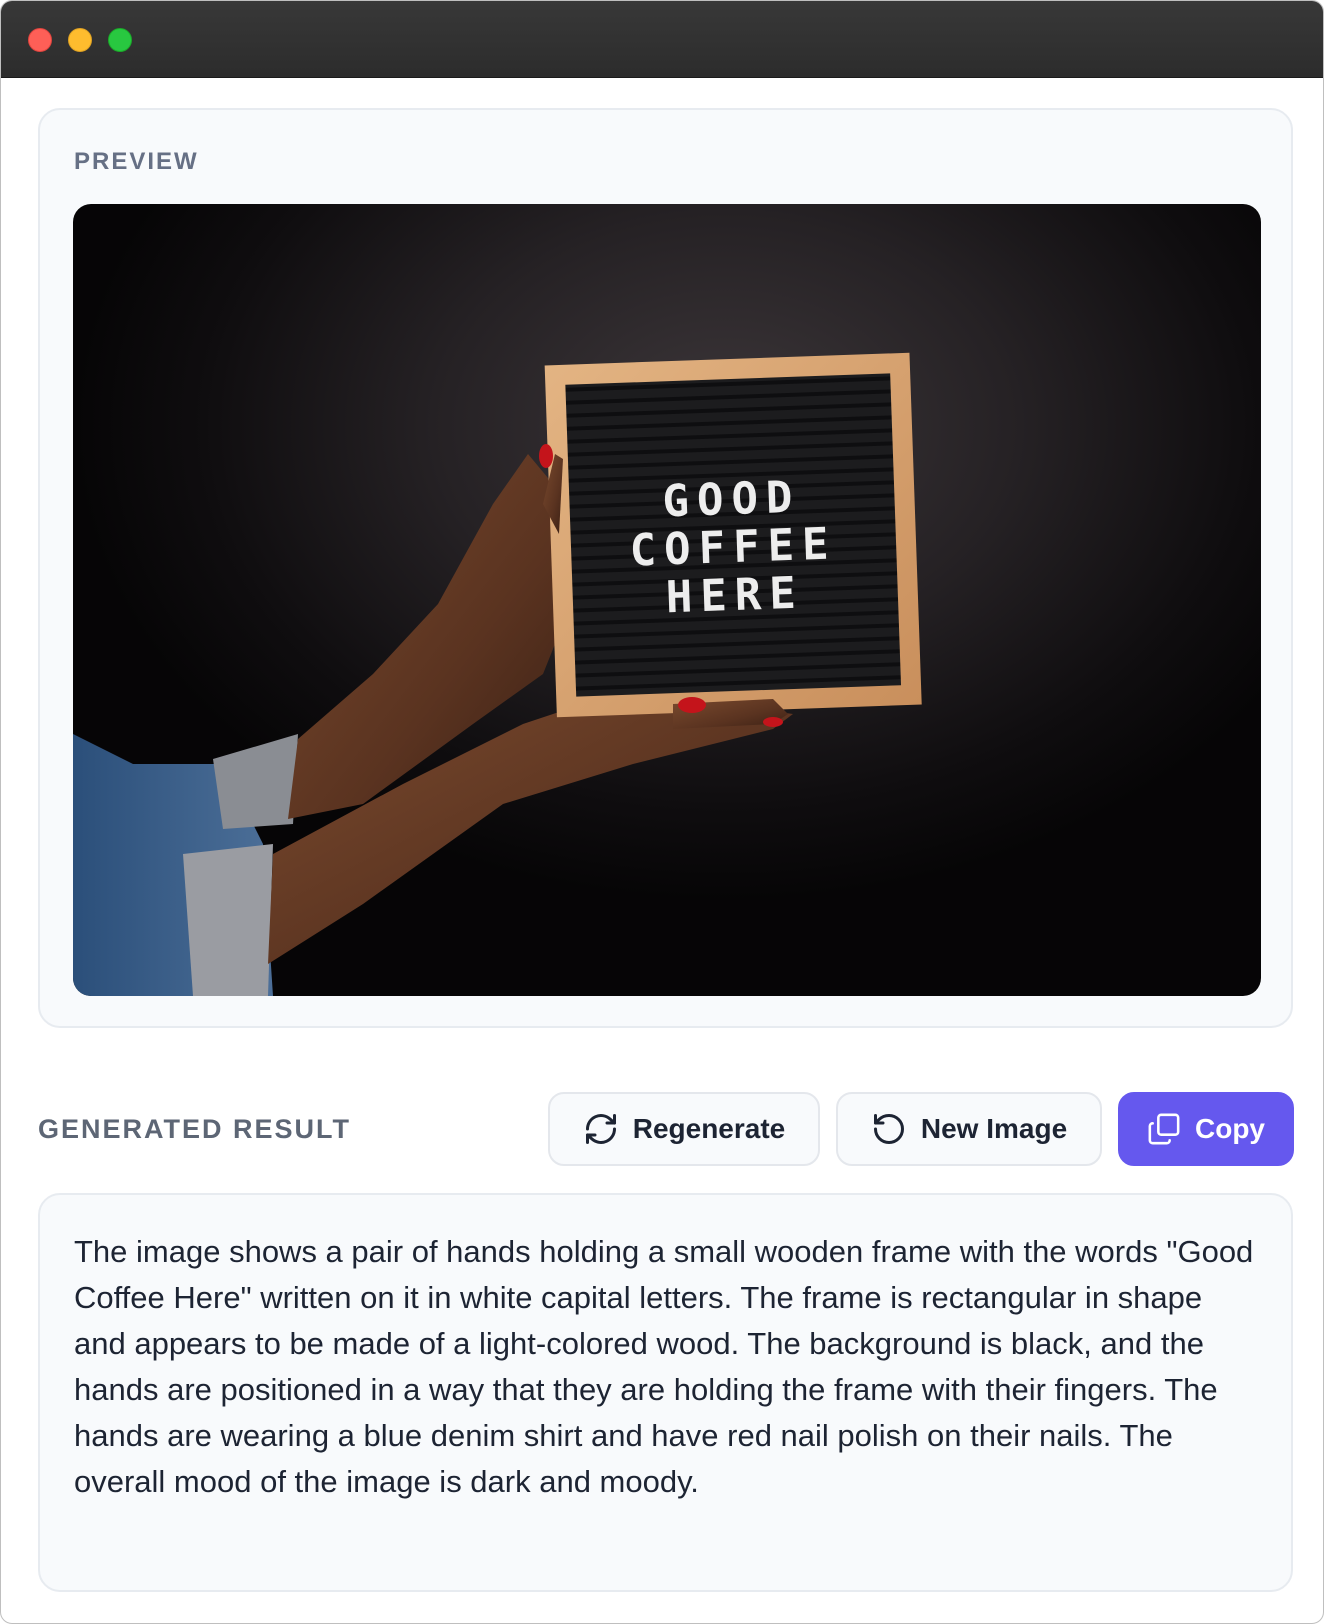 The image size is (1324, 1624). Describe the element at coordinates (195, 1129) in the screenshot. I see `generated-result-label: GENERATED RESULT` at that location.